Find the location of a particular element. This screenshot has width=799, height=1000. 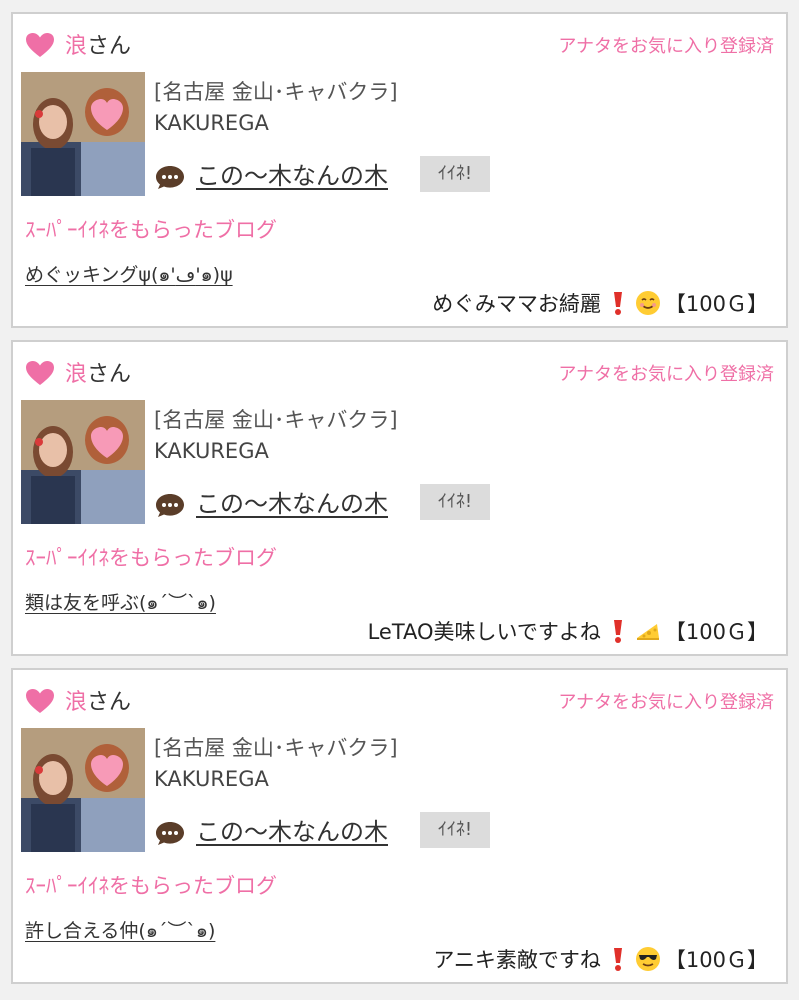

smiling-face-icon is located at coordinates (647, 303).